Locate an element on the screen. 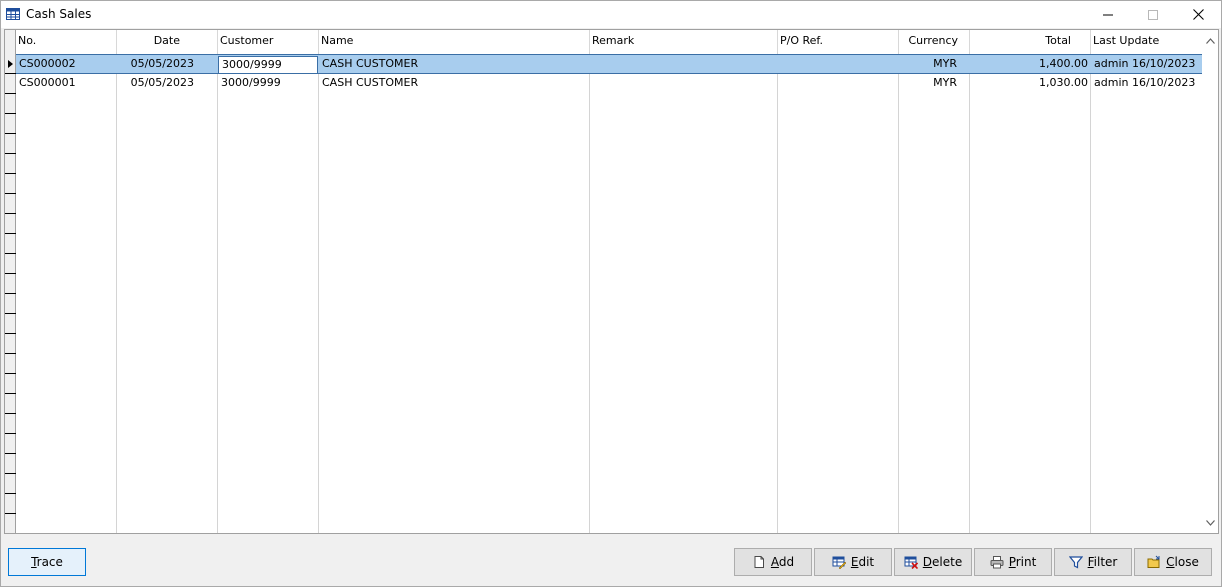 The image size is (1222, 587). delete-button-label: Delete is located at coordinates (942, 562).